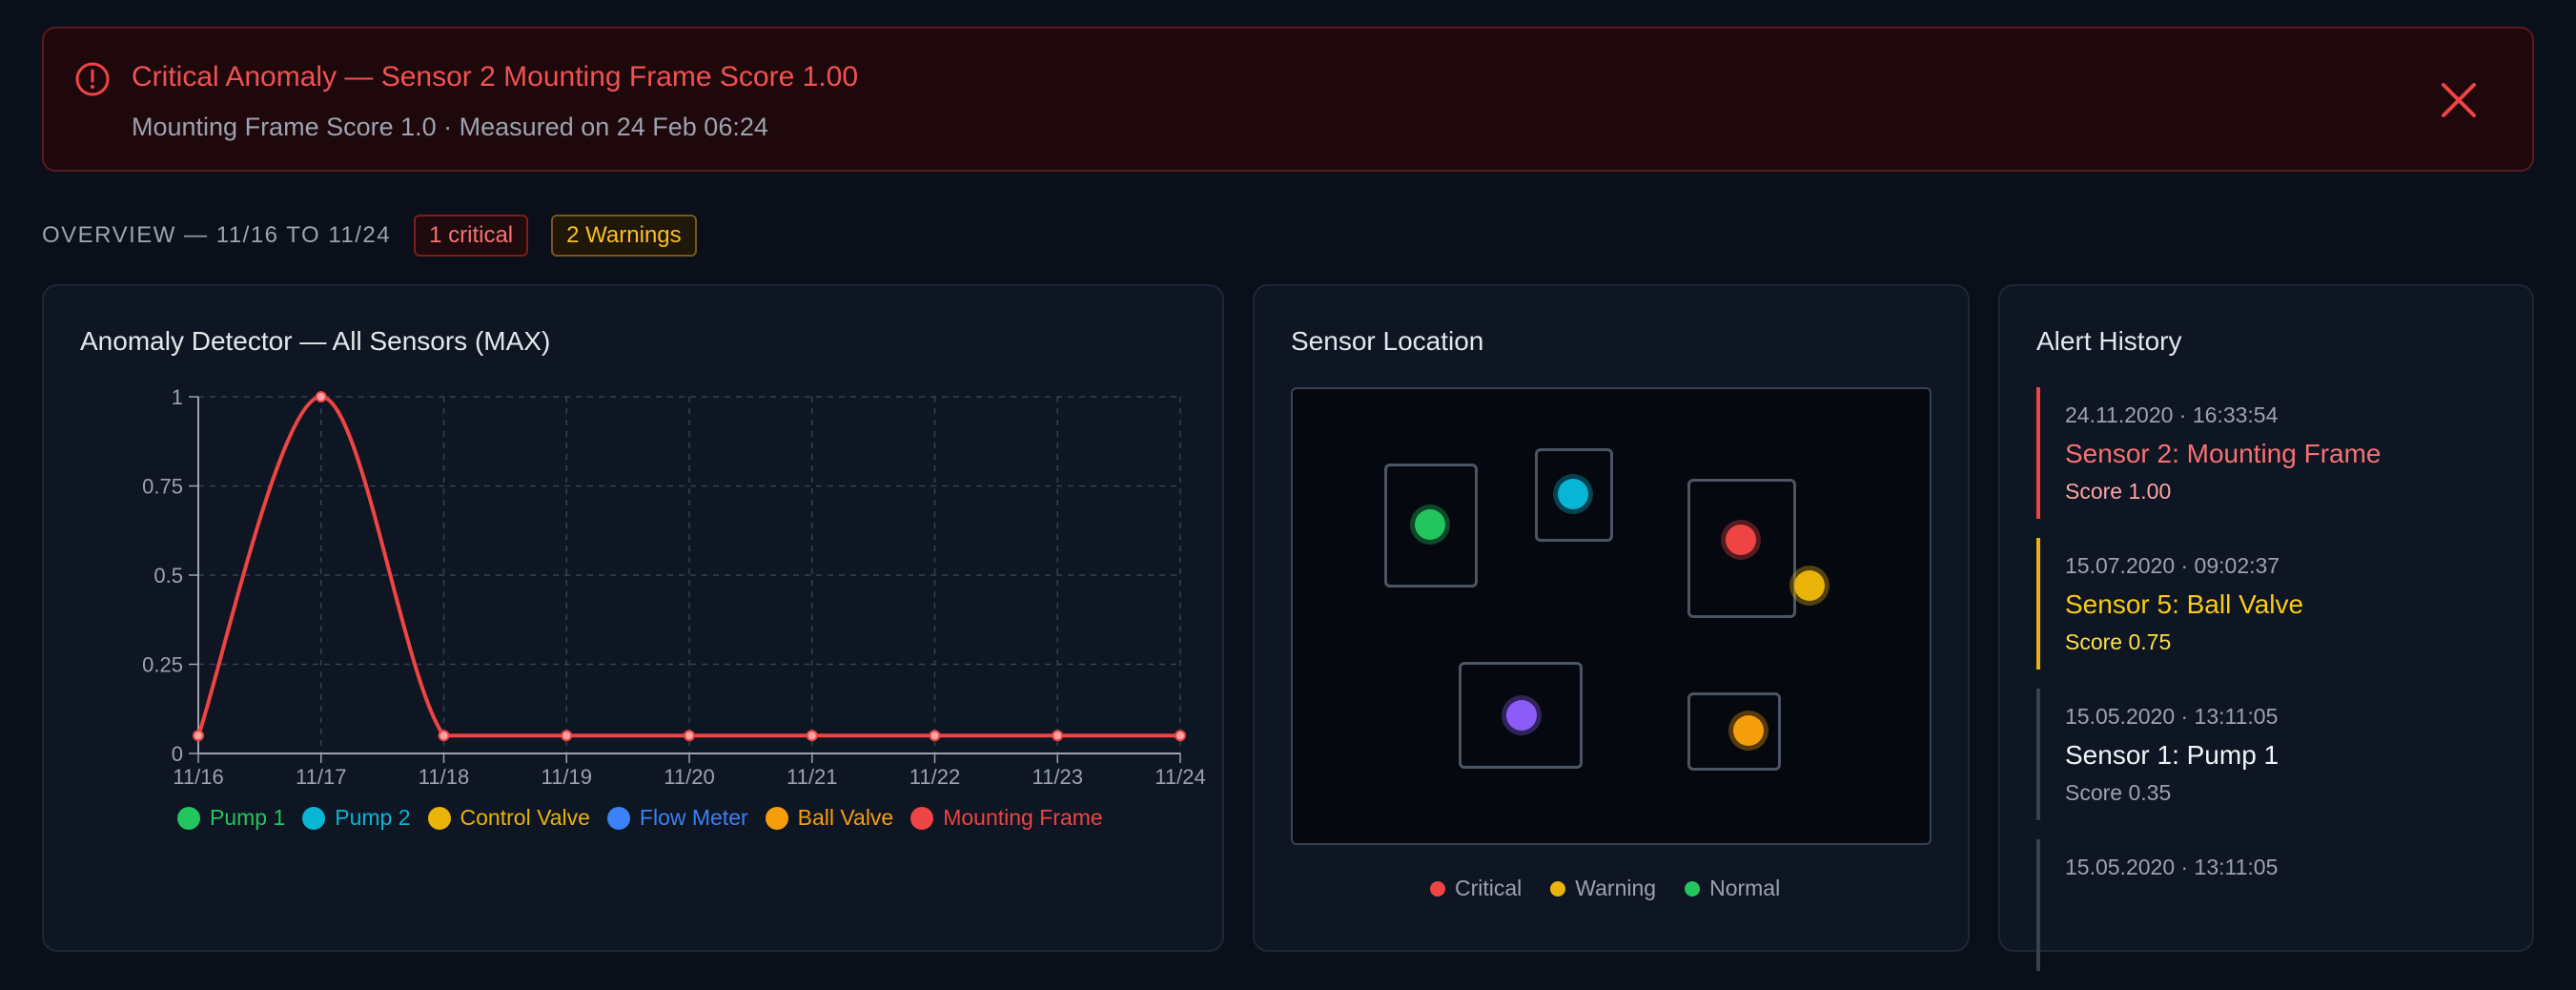  What do you see at coordinates (2172, 755) in the screenshot?
I see `history-sensor-name: Sensor 1: Pump 1` at bounding box center [2172, 755].